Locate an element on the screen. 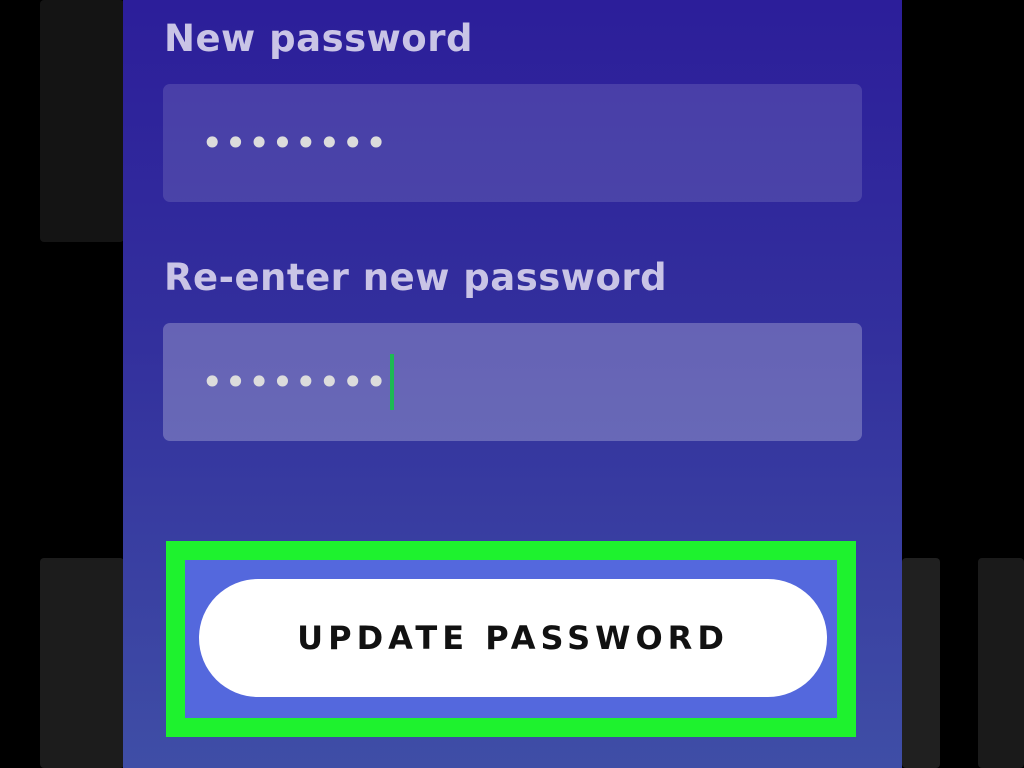  reenter-password-field: •••••••• is located at coordinates (512, 382).